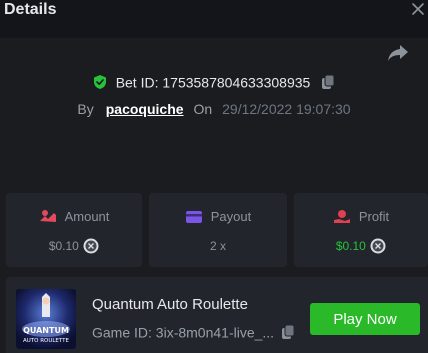 The height and width of the screenshot is (353, 428). What do you see at coordinates (46, 330) in the screenshot?
I see `thumb-title: QUANTUM` at bounding box center [46, 330].